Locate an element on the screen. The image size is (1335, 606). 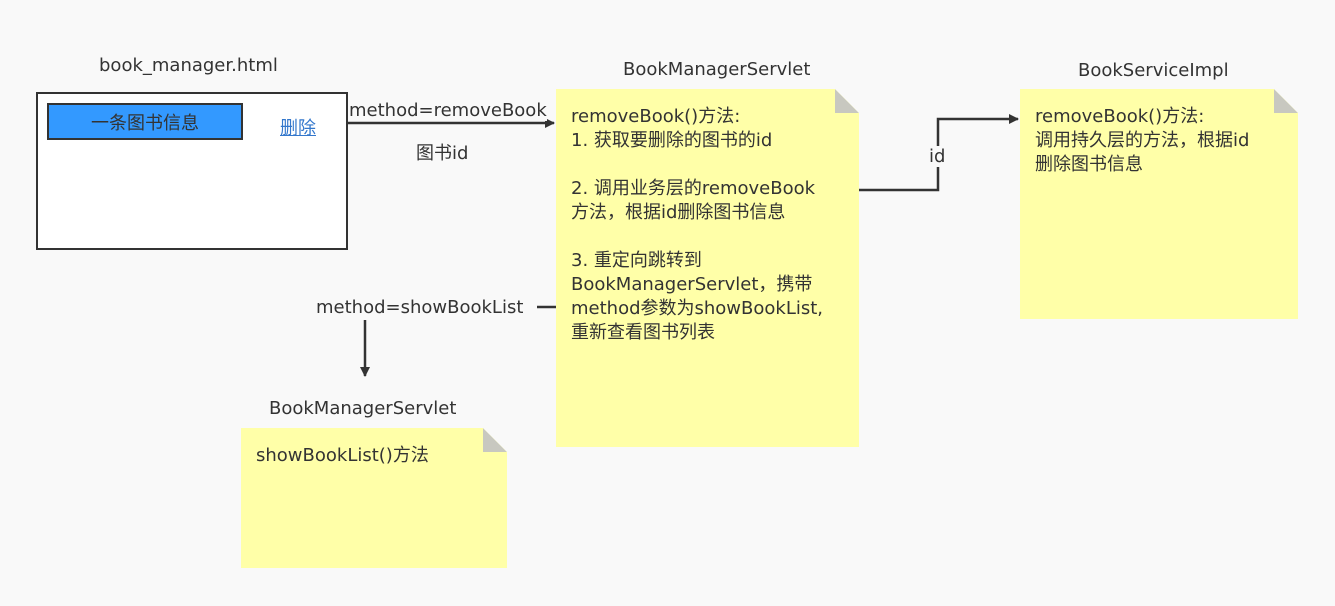
edge-label-remove-method: method=removeBook is located at coordinates (448, 110).